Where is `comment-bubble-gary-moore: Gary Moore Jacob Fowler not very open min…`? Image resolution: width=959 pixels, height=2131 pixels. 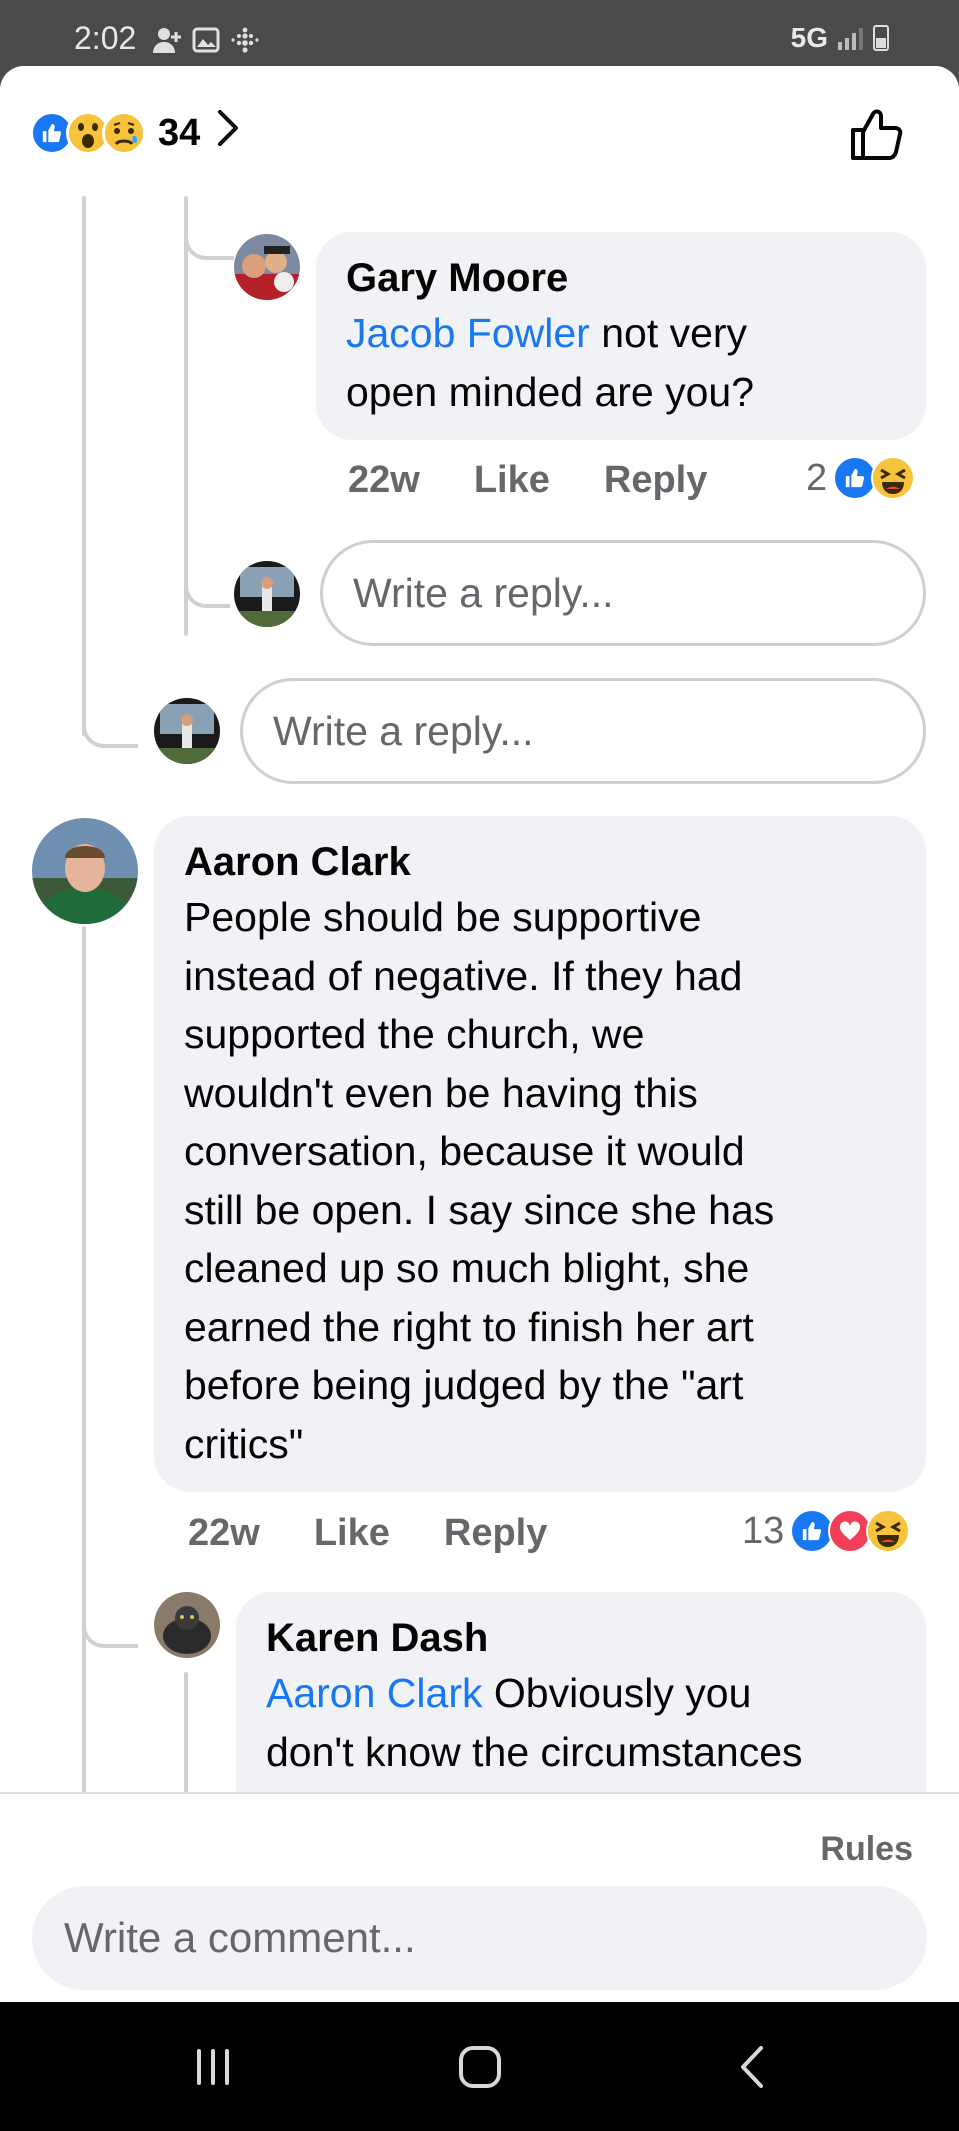 comment-bubble-gary-moore: Gary Moore Jacob Fowler not very open min… is located at coordinates (621, 336).